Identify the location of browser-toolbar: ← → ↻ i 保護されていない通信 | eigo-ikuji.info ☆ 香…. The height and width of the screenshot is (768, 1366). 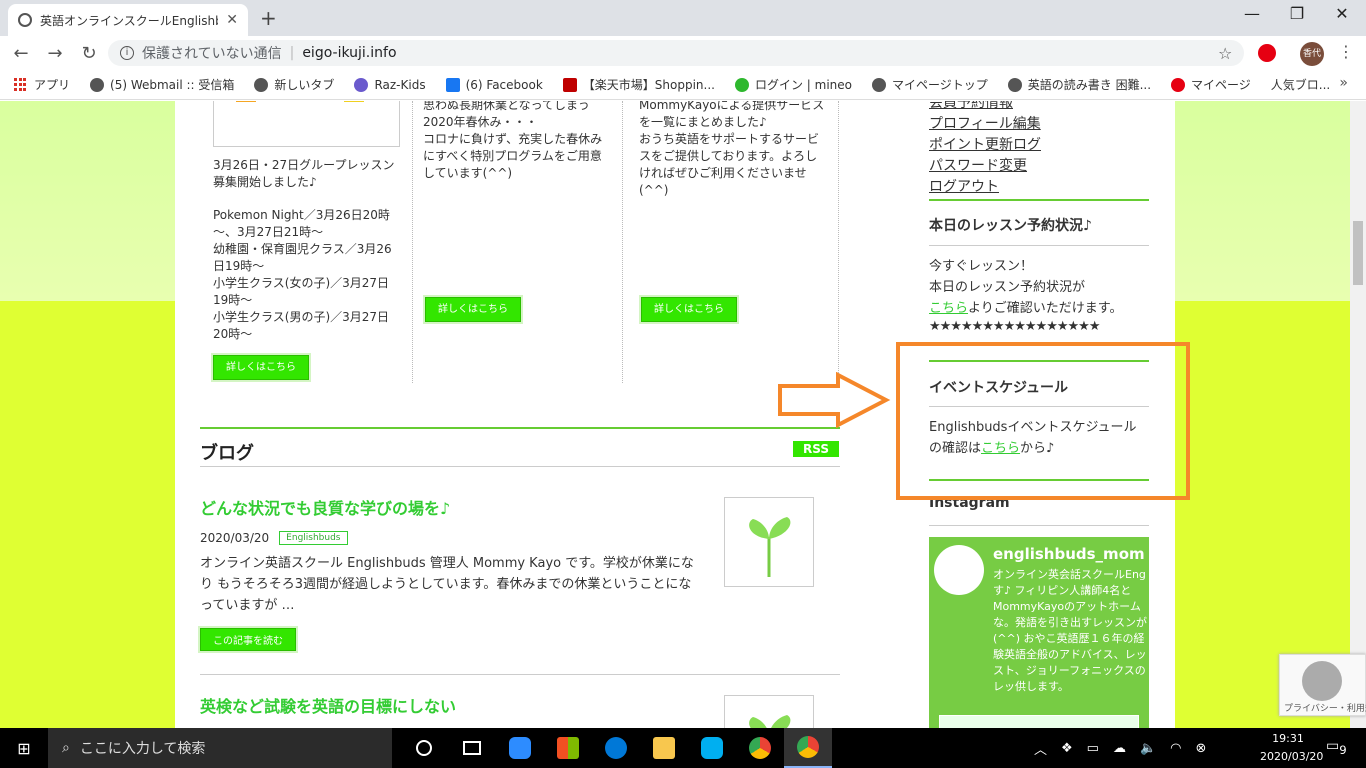
(683, 53).